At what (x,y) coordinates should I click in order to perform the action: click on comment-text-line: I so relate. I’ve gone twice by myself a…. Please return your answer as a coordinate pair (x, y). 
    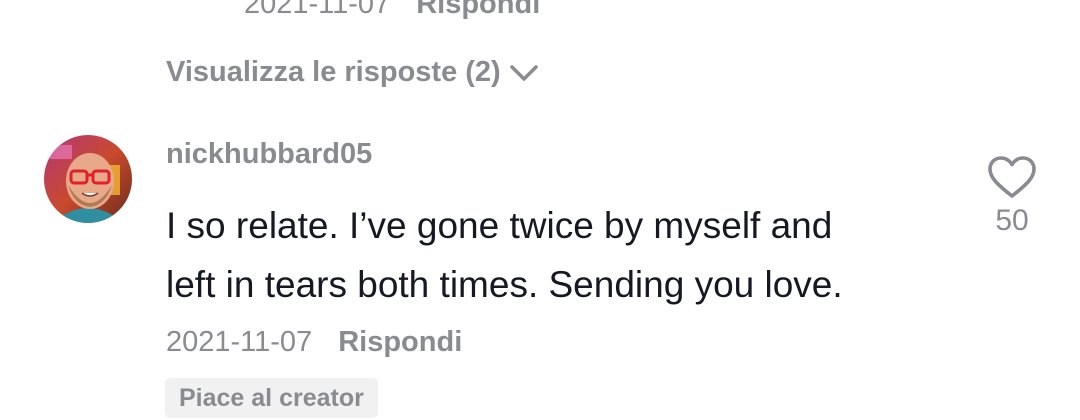
    Looking at the image, I should click on (499, 225).